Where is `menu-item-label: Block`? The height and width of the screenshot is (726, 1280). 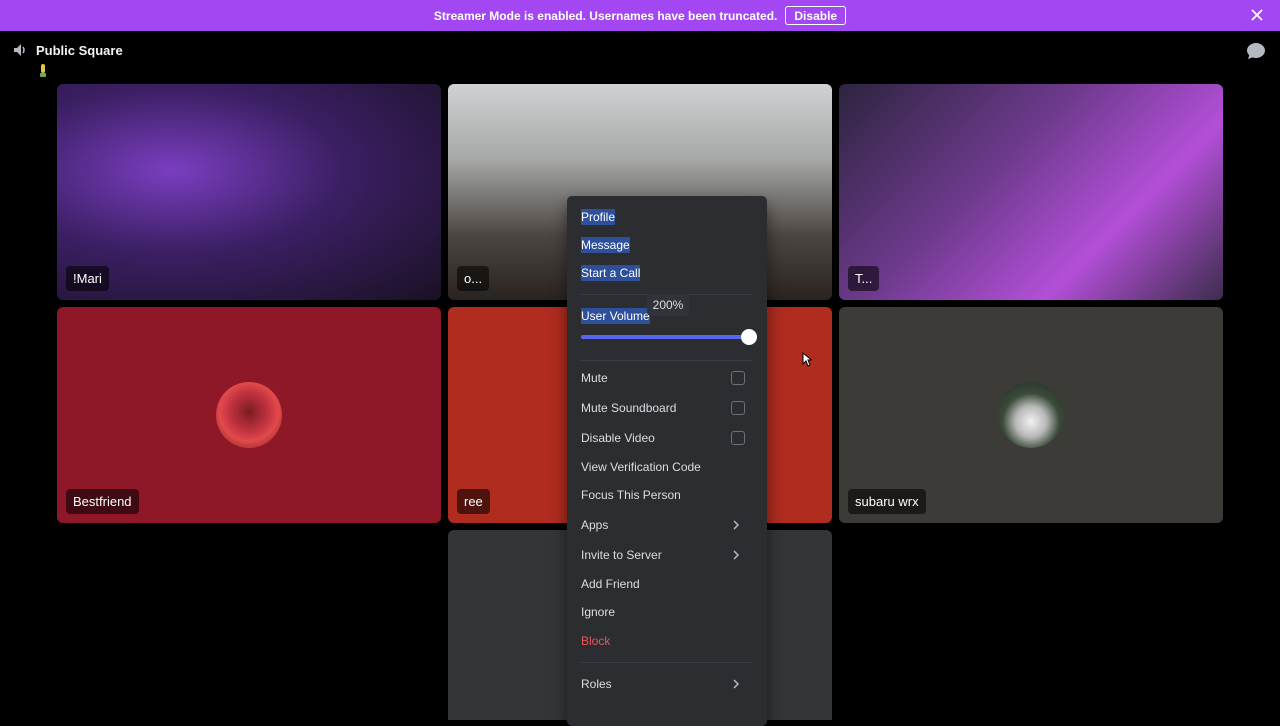 menu-item-label: Block is located at coordinates (596, 641).